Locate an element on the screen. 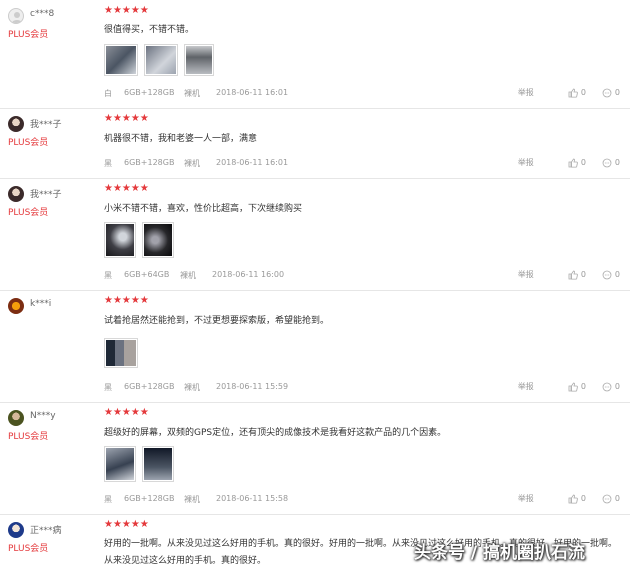 The width and height of the screenshot is (640, 571). review-date: 2018-06-11 15:58 is located at coordinates (252, 498).